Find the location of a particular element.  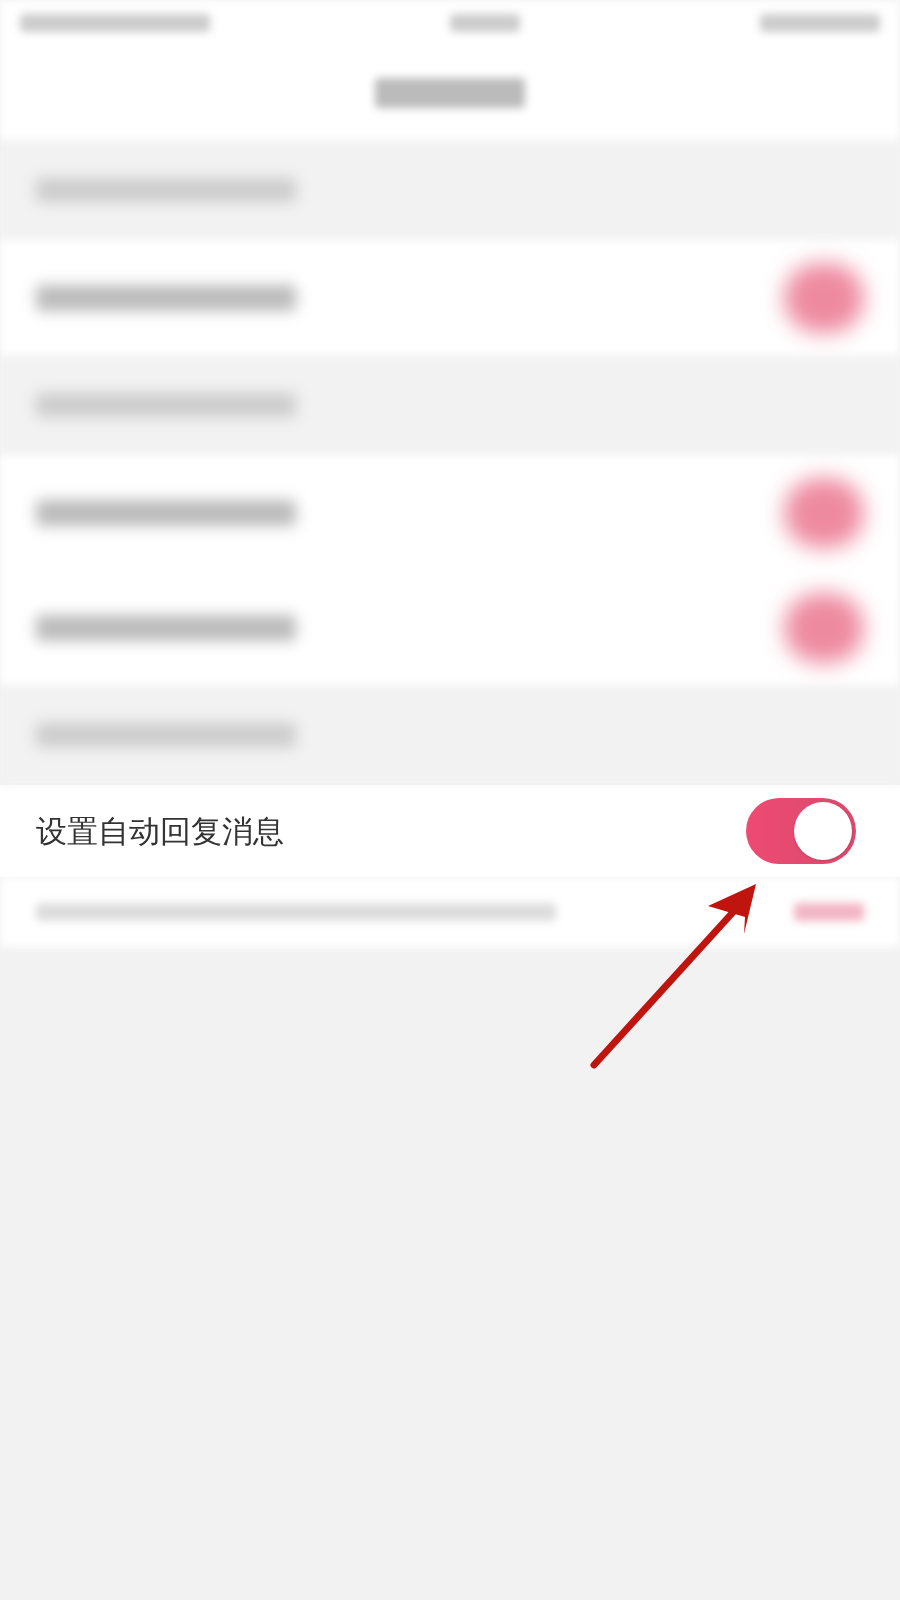

blurred-status-text is located at coordinates (485, 22).